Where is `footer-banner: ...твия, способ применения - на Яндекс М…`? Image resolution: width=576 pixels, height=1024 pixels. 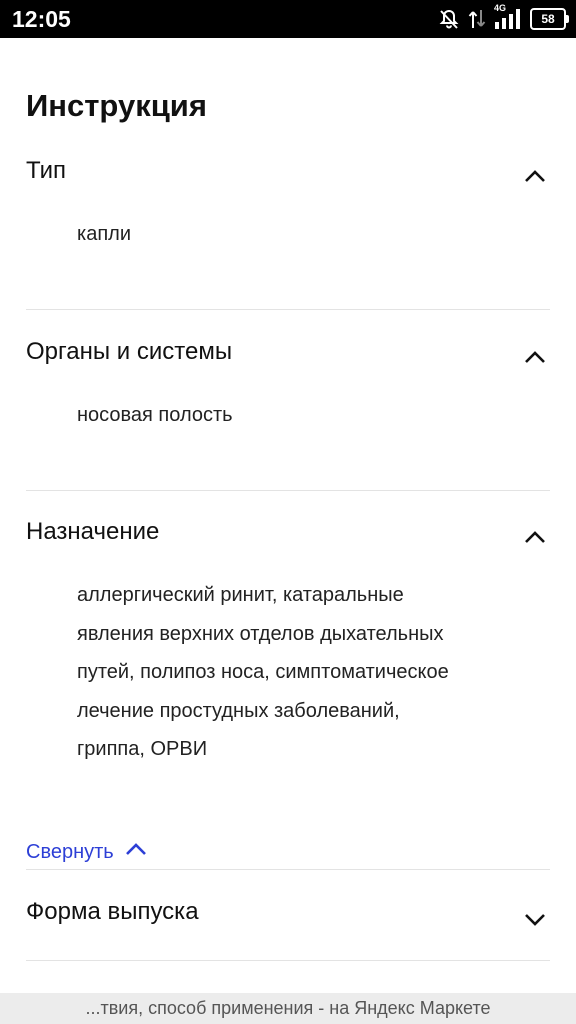
footer-banner: ...твия, способ применения - на Яндекс М… is located at coordinates (288, 1008).